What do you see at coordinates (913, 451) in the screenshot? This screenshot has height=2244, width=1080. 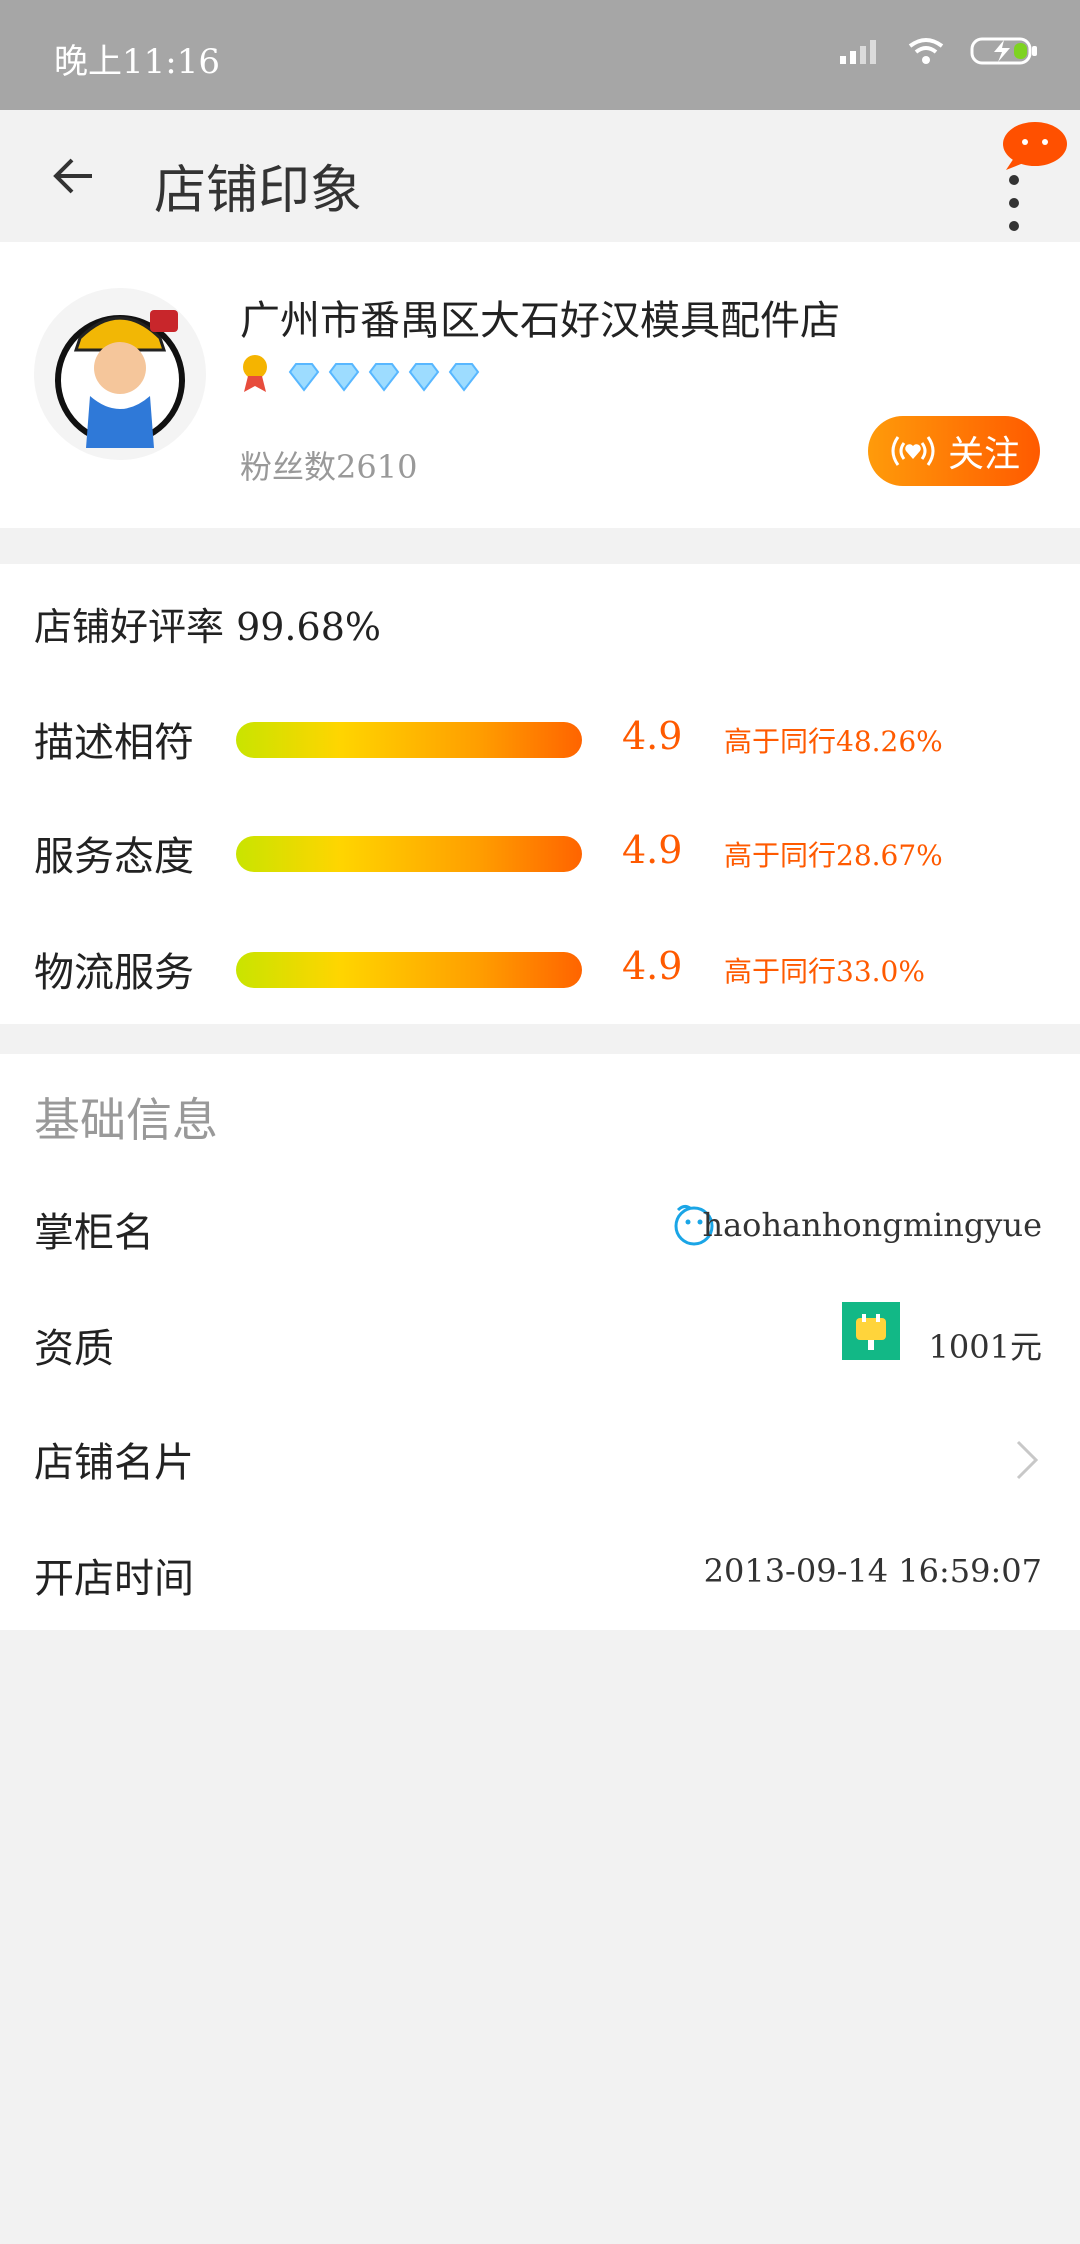 I see `broadcast-icon` at bounding box center [913, 451].